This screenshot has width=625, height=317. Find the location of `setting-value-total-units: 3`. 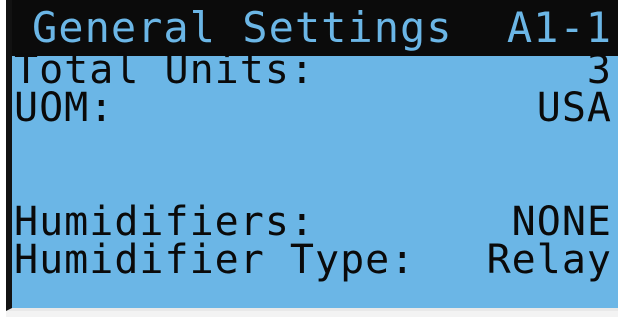

setting-value-total-units: 3 is located at coordinates (599, 70).